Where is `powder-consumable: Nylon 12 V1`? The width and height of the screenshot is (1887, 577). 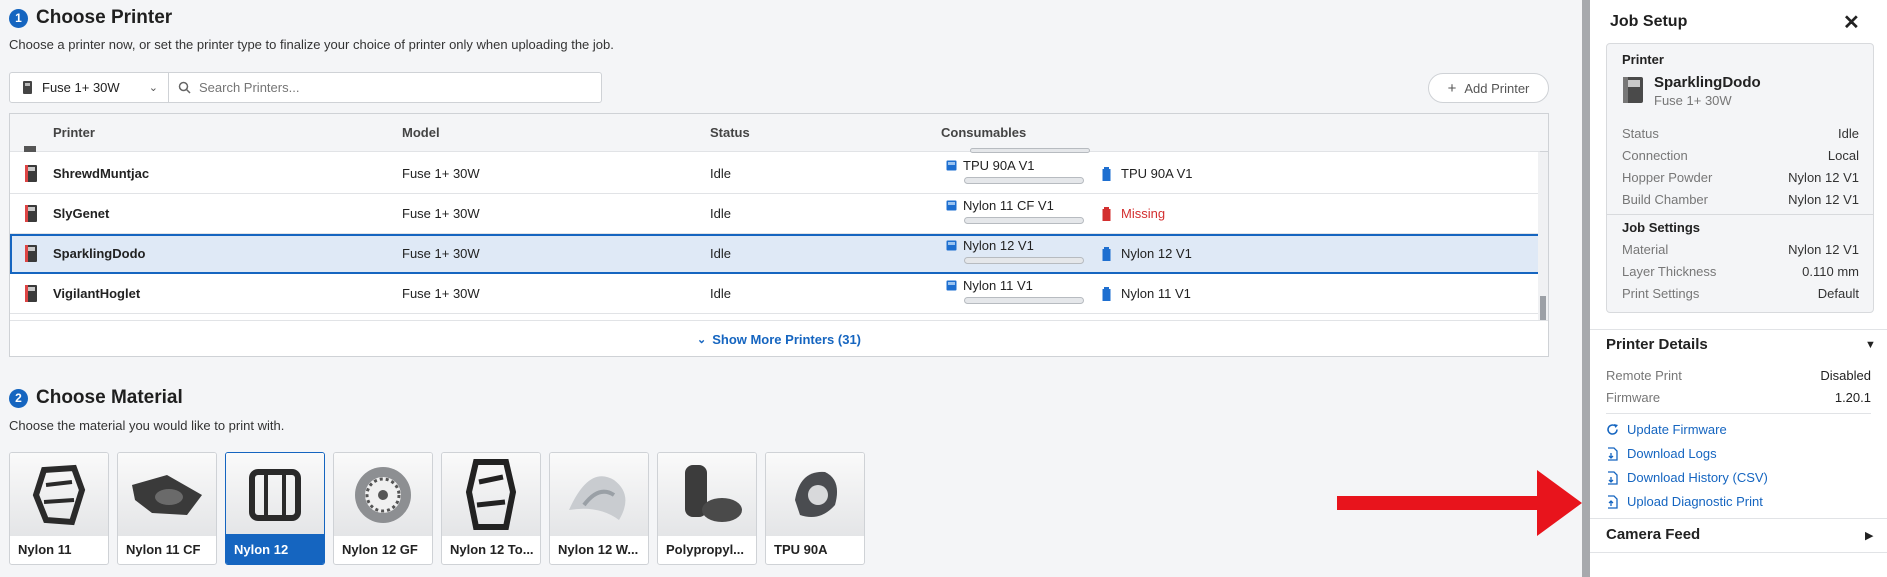
powder-consumable: Nylon 12 V1 is located at coordinates (1015, 251).